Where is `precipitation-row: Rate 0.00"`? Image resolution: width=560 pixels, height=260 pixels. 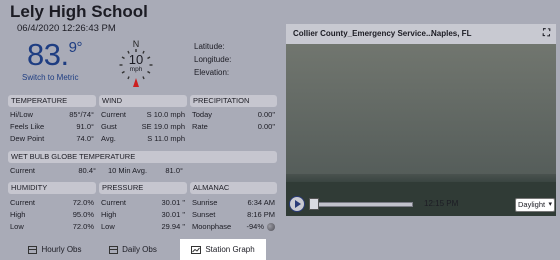 precipitation-row: Rate 0.00" is located at coordinates (233, 127).